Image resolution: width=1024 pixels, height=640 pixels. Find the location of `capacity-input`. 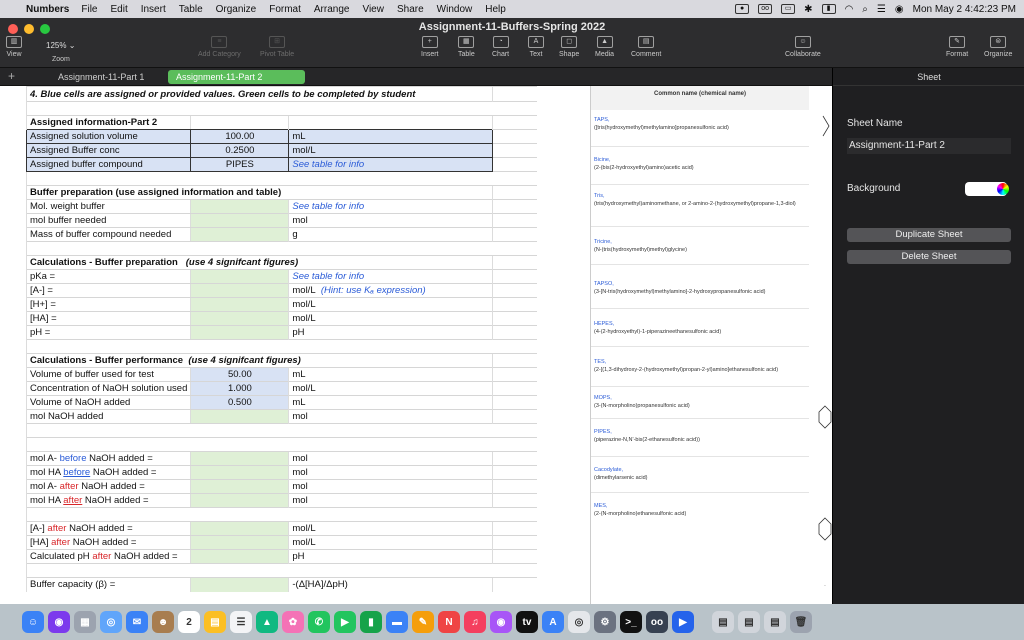

capacity-input is located at coordinates (239, 584).